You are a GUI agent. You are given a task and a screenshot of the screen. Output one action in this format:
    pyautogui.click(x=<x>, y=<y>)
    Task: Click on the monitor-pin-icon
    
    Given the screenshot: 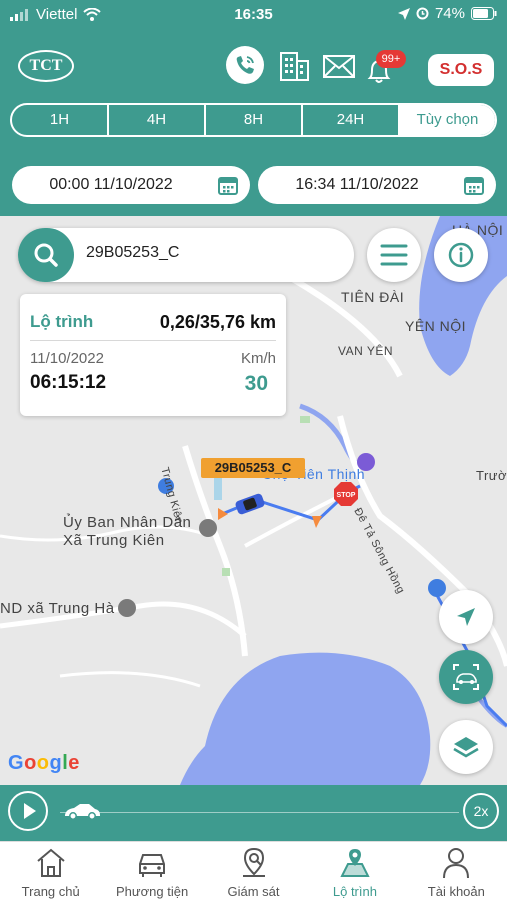 What is the action you would take?
    pyautogui.click(x=253, y=862)
    